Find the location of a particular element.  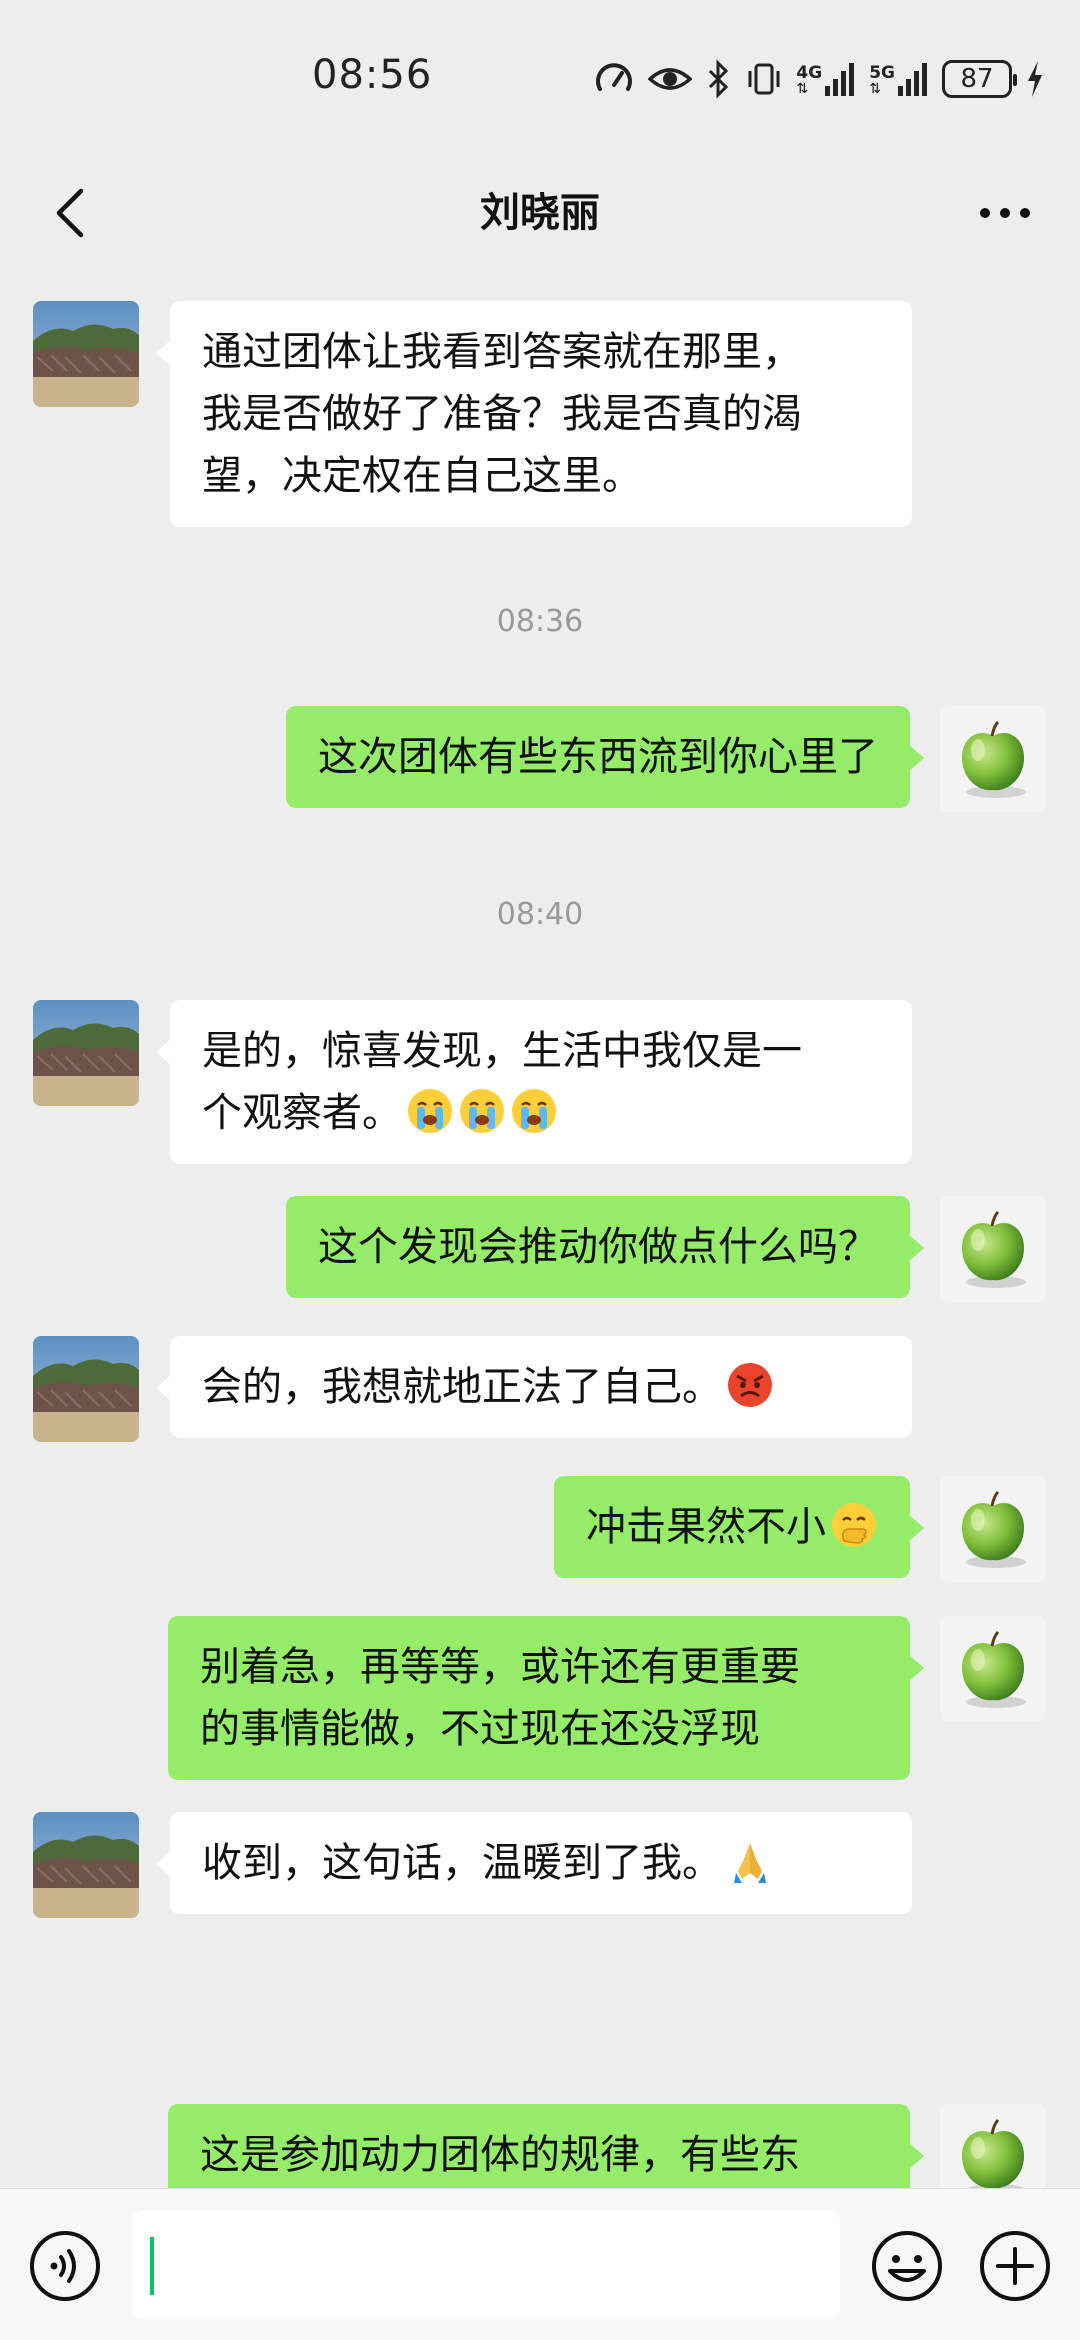

more-actions-button is located at coordinates (1015, 2266).